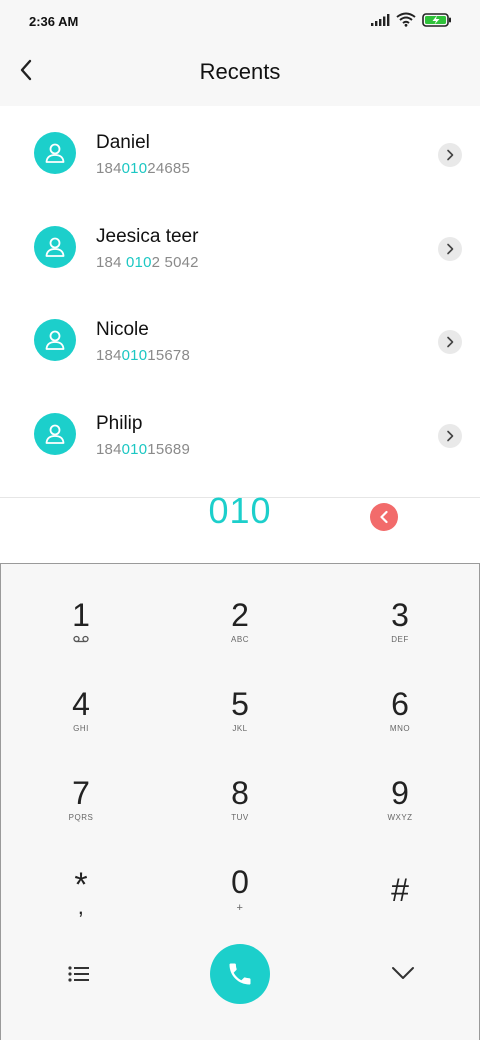  What do you see at coordinates (400, 704) in the screenshot?
I see `key-digit: 6` at bounding box center [400, 704].